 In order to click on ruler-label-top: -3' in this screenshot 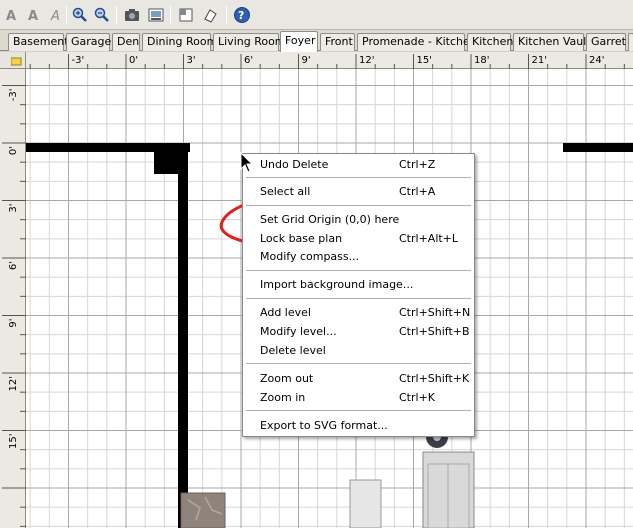, I will do `click(78, 60)`.